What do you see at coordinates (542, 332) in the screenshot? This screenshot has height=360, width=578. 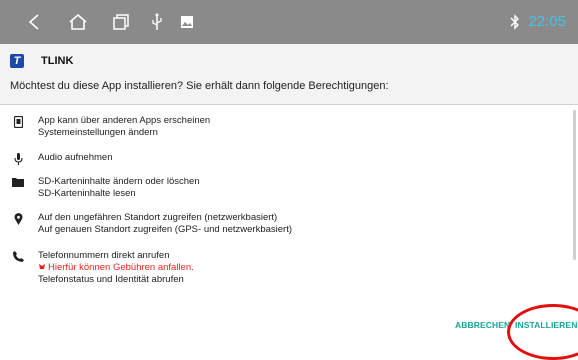 I see `highlight-circle` at bounding box center [542, 332].